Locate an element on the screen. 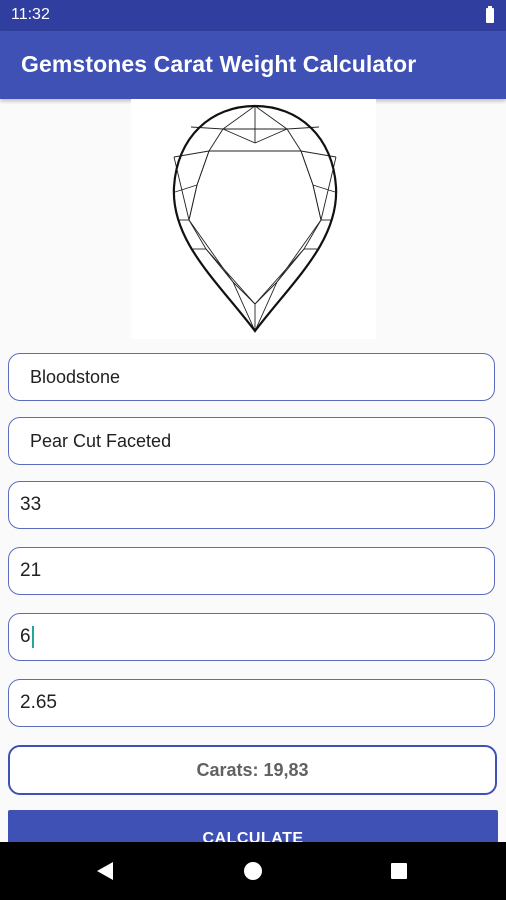  recents-button is located at coordinates (399, 871).